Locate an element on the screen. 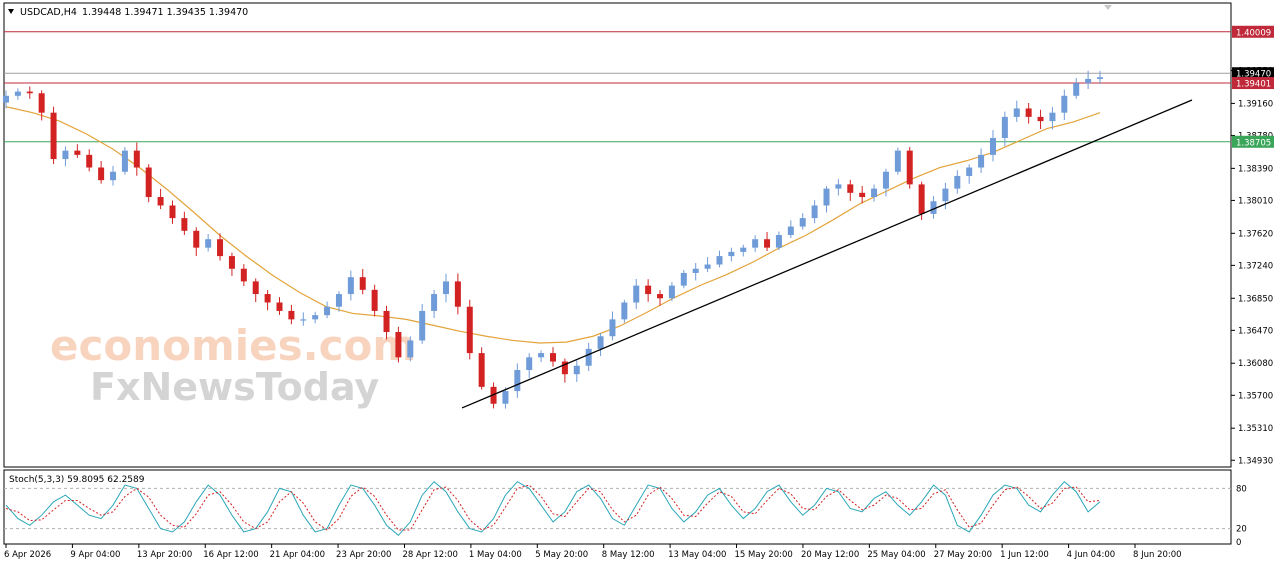 The width and height of the screenshot is (1280, 571). x-tick-label: 1 Jun 12:00 is located at coordinates (1024, 555).